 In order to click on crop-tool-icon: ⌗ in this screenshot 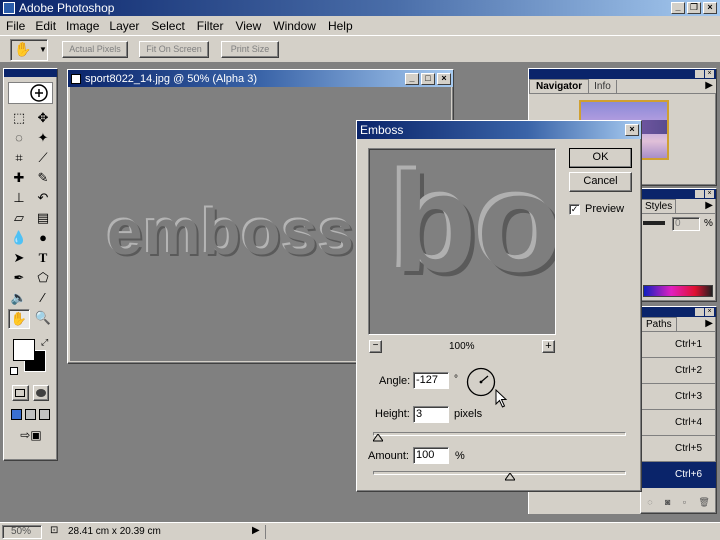, I will do `click(19, 158)`.